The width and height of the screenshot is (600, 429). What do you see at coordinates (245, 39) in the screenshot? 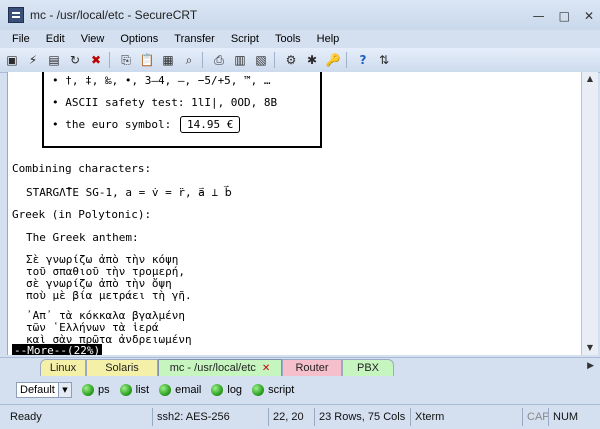
I see `menu-script: Script` at bounding box center [245, 39].